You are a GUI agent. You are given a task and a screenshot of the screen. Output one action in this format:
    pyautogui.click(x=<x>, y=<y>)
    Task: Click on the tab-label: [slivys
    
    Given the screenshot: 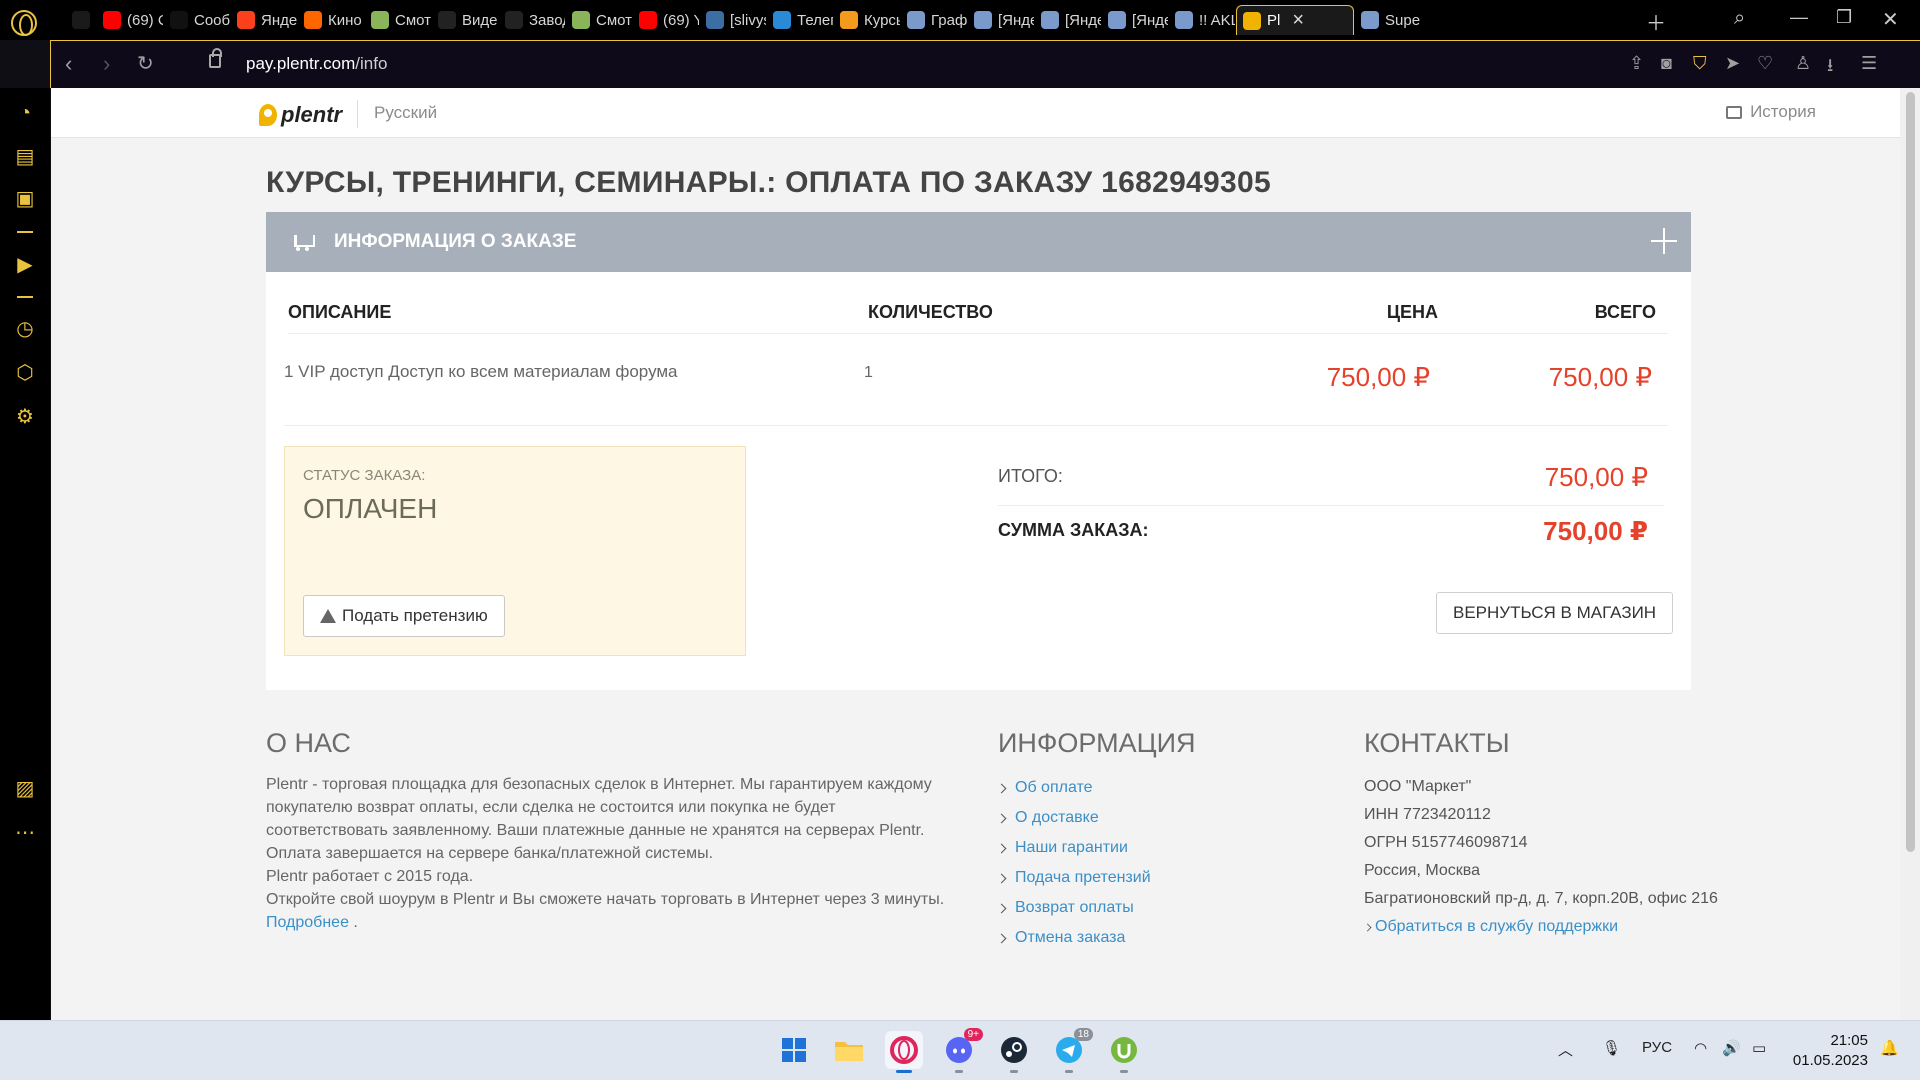 What is the action you would take?
    pyautogui.click(x=748, y=20)
    